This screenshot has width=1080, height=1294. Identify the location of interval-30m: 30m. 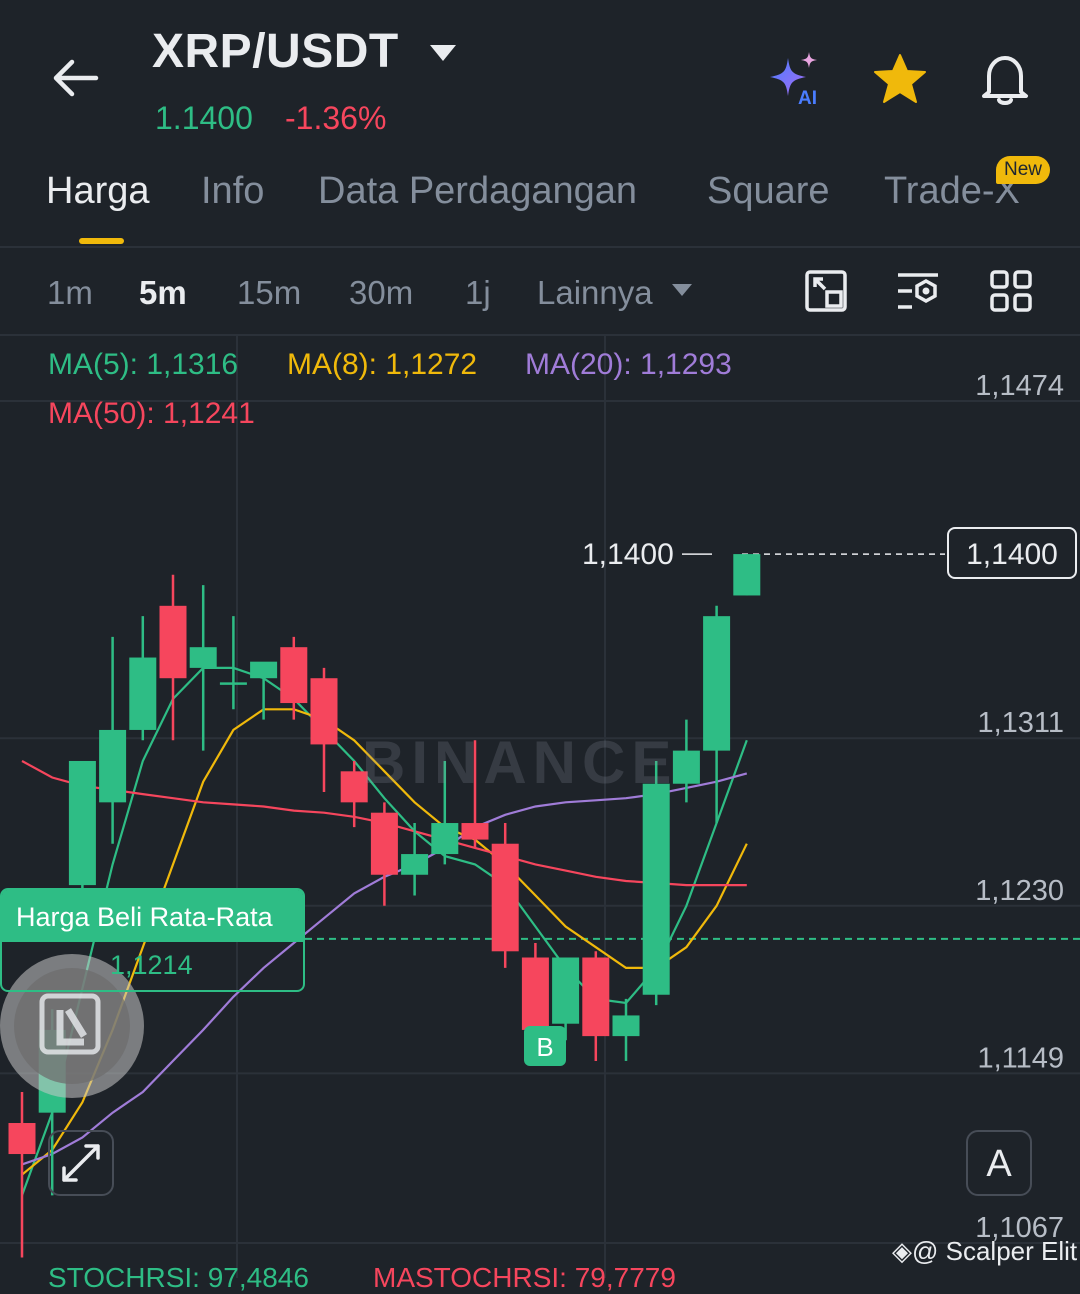
(381, 293).